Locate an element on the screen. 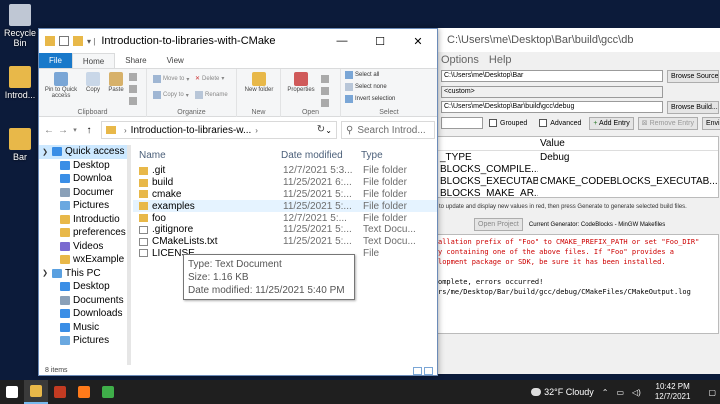 The width and height of the screenshot is (720, 404). new-folder-icon is located at coordinates (78, 41).